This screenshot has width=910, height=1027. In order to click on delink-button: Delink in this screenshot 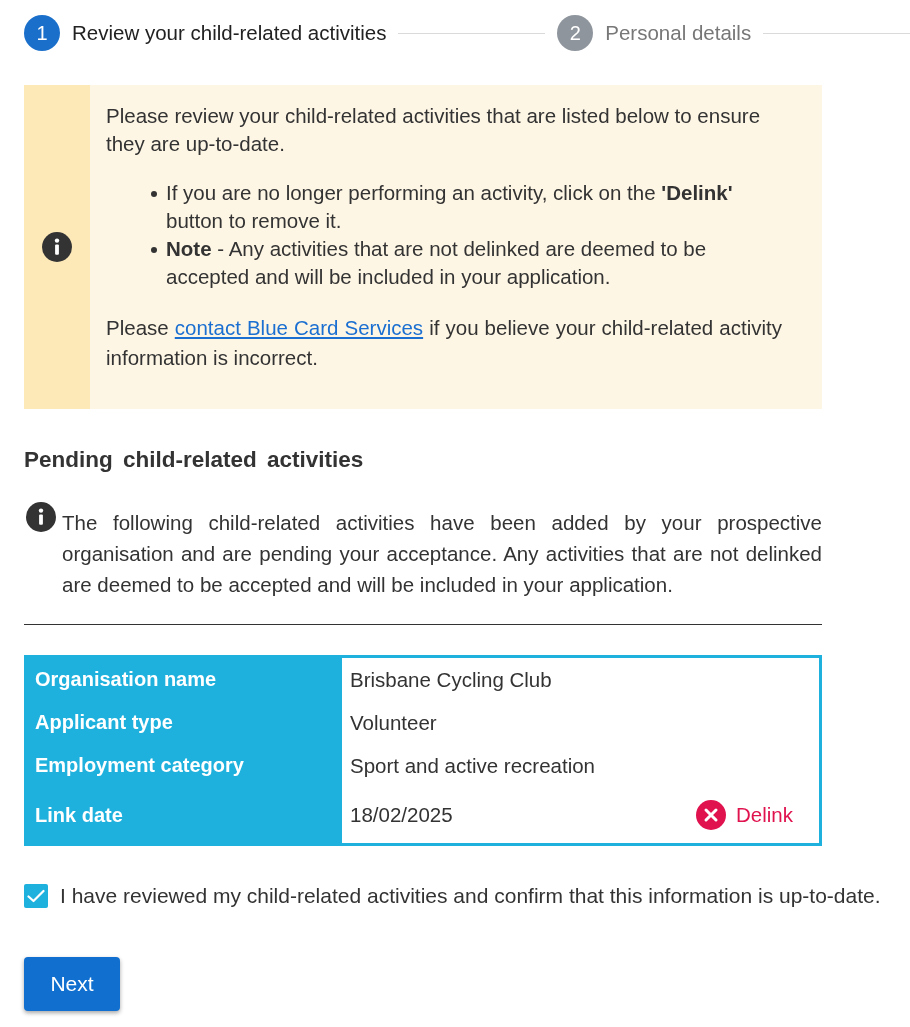, I will do `click(744, 815)`.